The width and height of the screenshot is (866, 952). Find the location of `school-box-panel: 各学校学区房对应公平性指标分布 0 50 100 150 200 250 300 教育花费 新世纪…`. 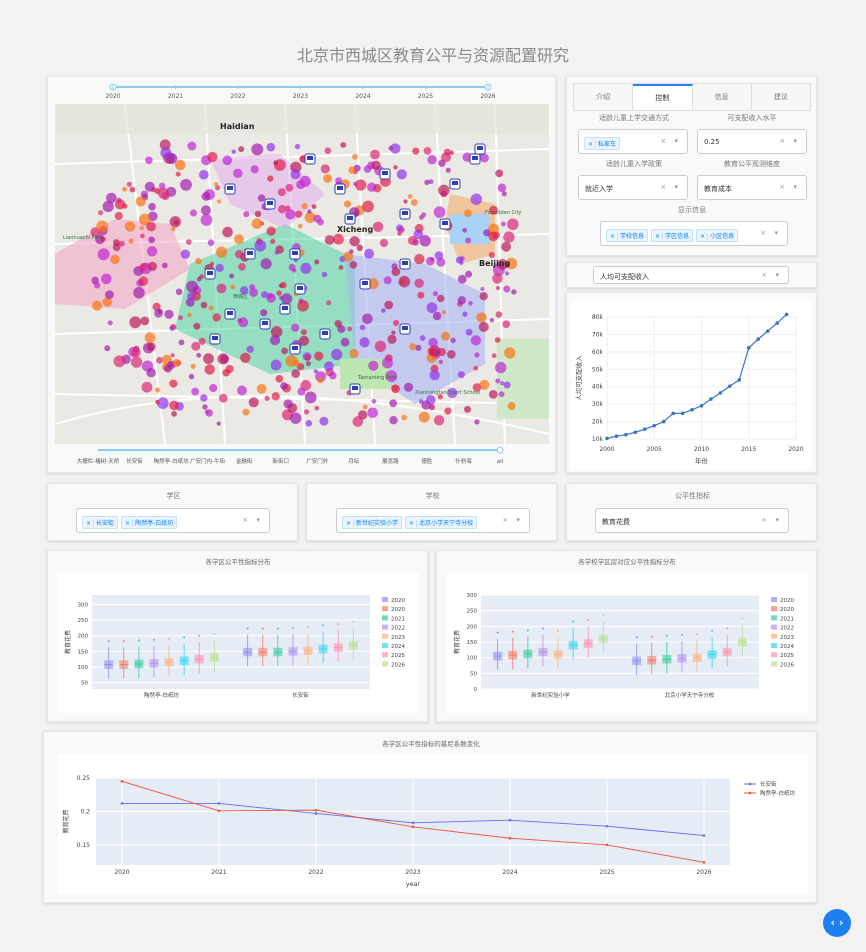

school-box-panel: 各学校学区房对应公平性指标分布 0 50 100 150 200 250 300 教育花费 新世纪… is located at coordinates (626, 636).